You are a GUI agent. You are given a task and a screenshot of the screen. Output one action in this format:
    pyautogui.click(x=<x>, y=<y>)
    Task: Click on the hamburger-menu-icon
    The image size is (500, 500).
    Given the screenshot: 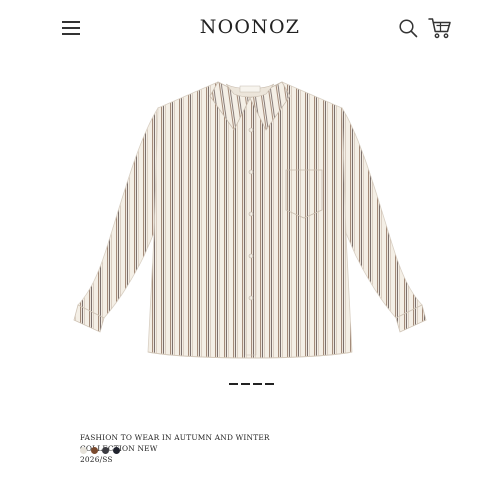 What is the action you would take?
    pyautogui.click(x=71, y=22)
    